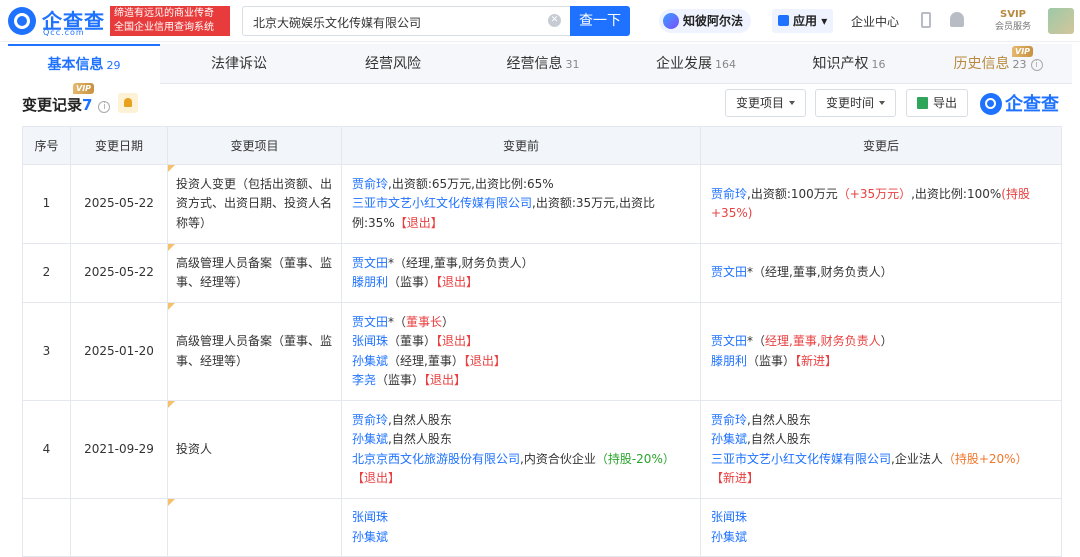 The image size is (1080, 557). What do you see at coordinates (600, 21) in the screenshot?
I see `search-button: 查一下` at bounding box center [600, 21].